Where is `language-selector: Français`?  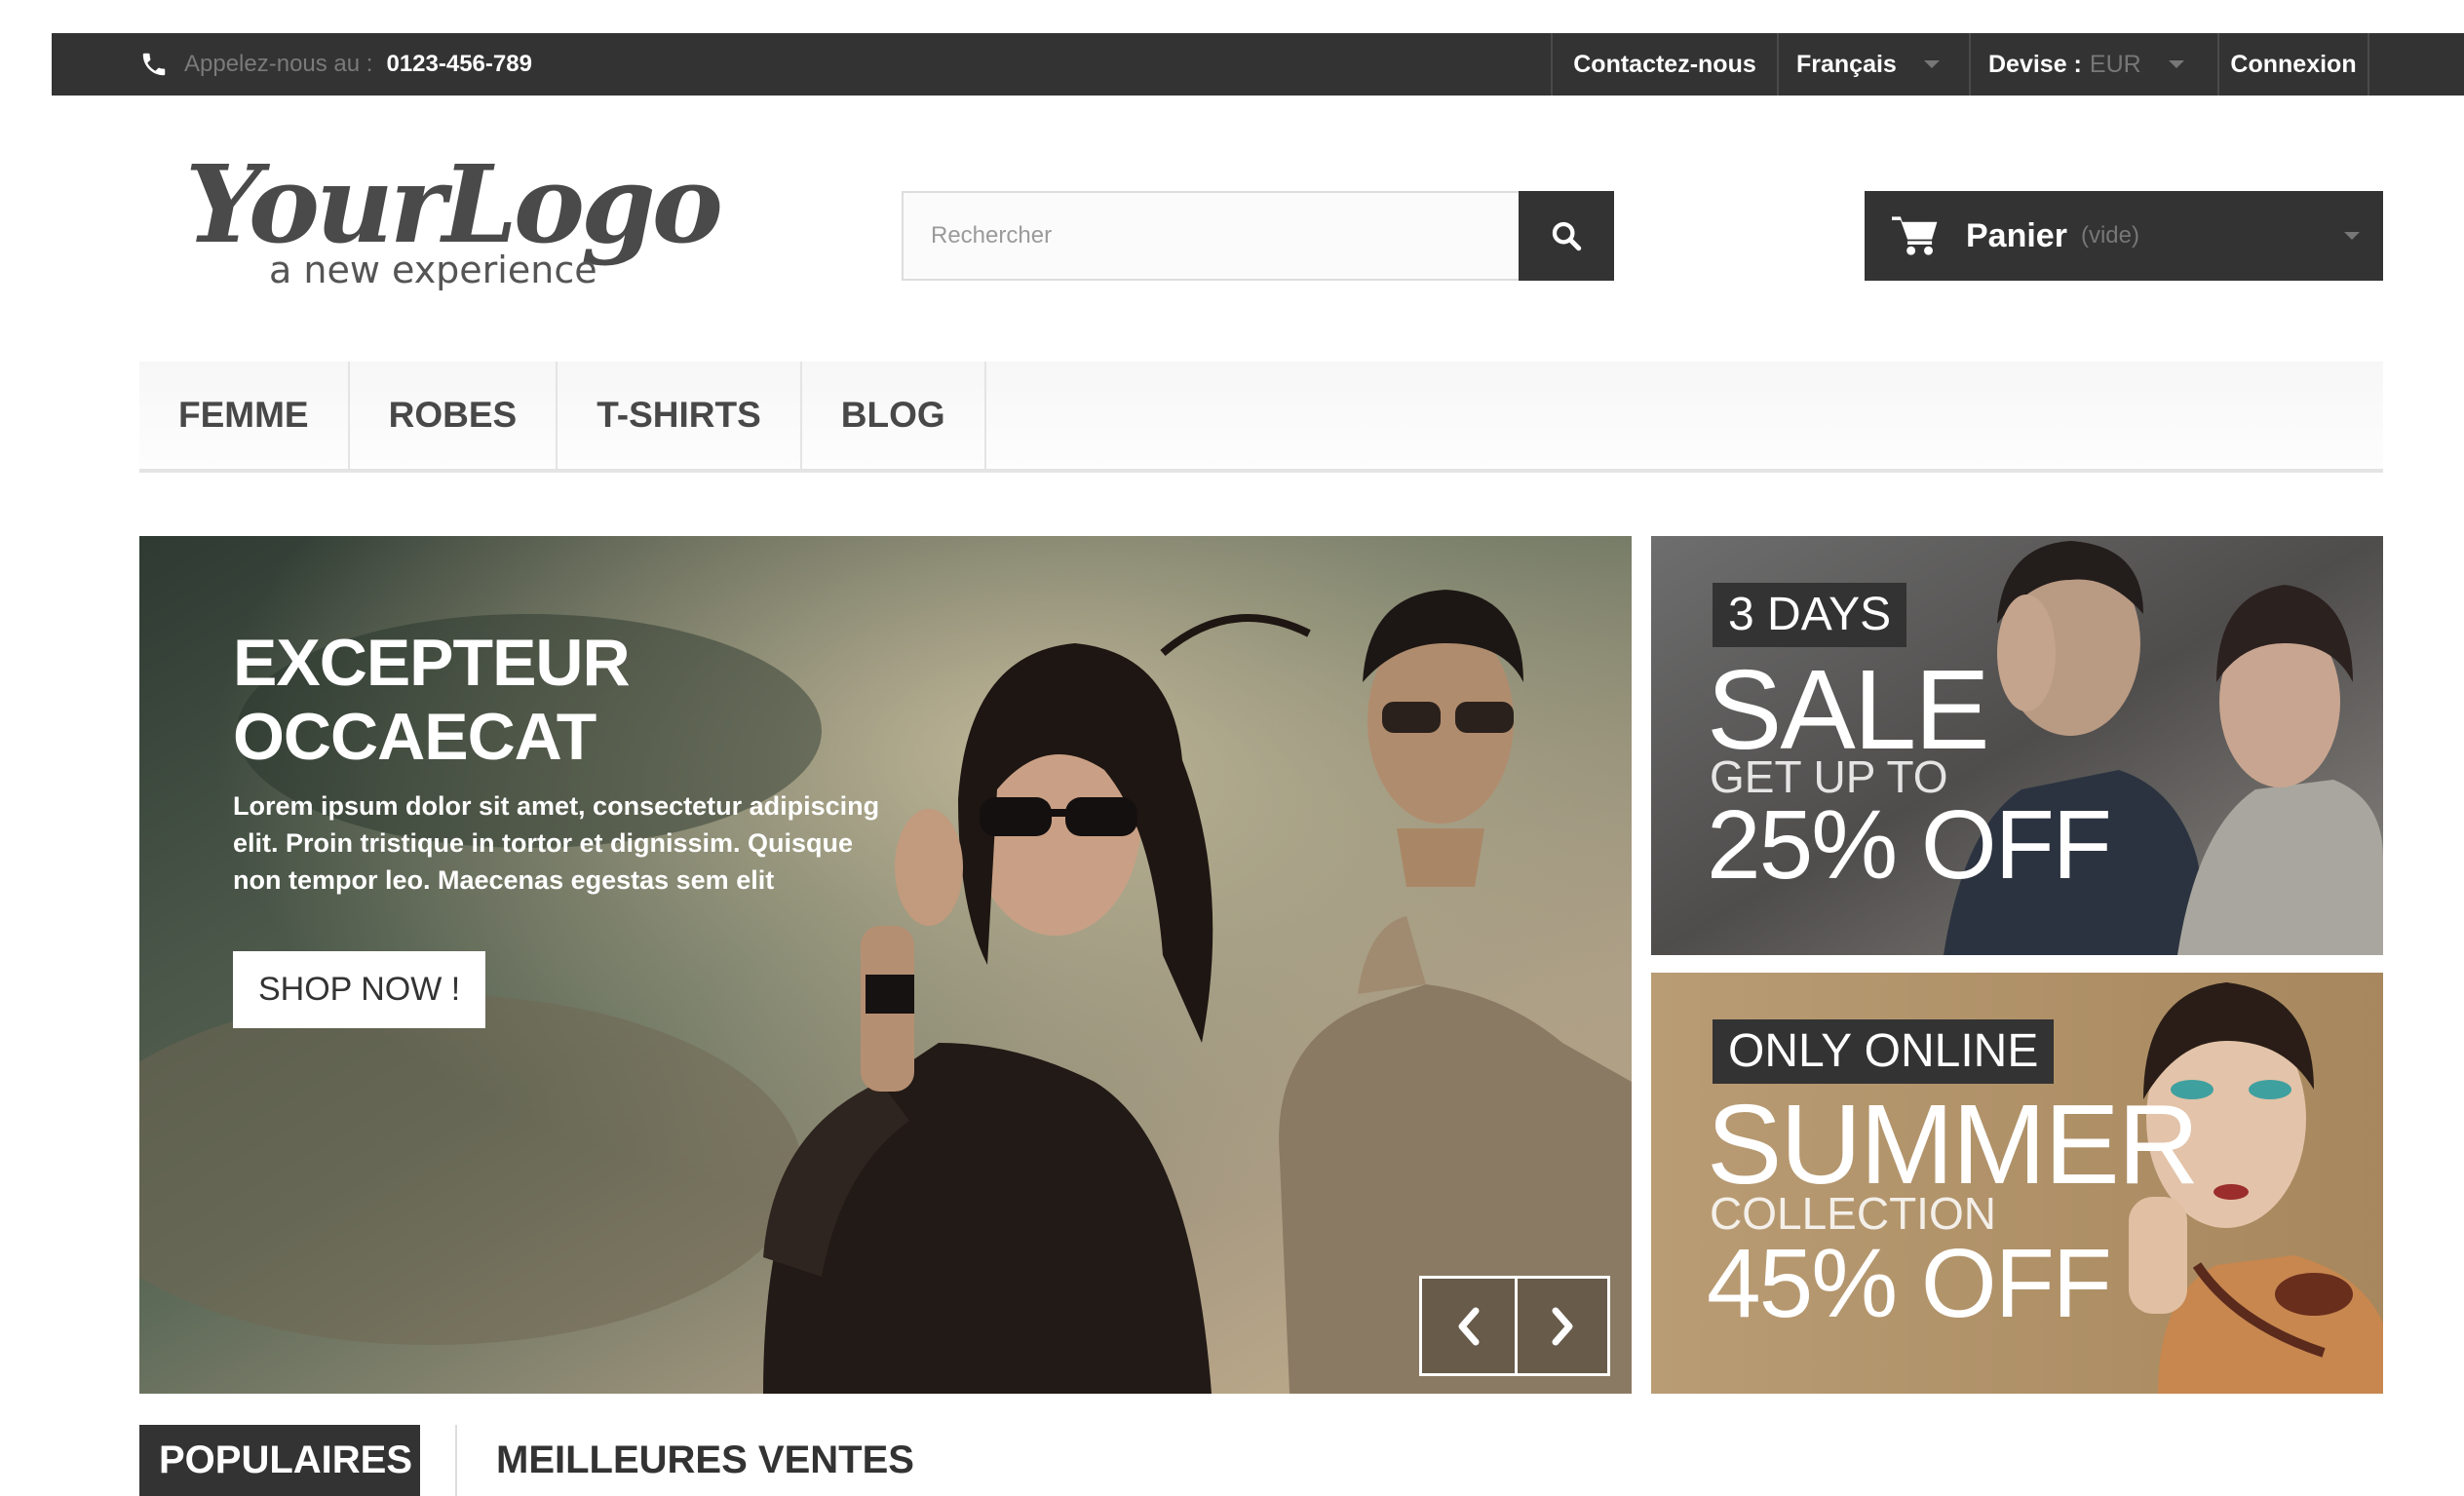
language-selector: Français is located at coordinates (1873, 65).